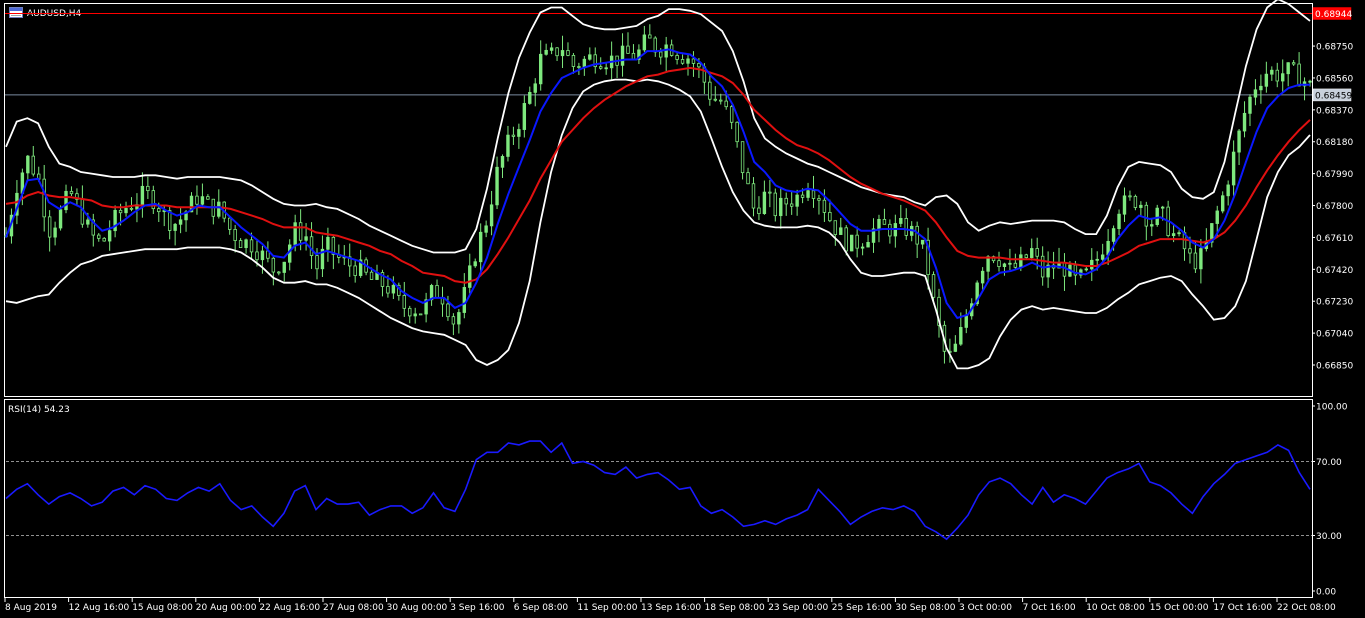 This screenshot has width=1365, height=618. Describe the element at coordinates (1334, 335) in the screenshot. I see `price-axis-label: 0.67040` at that location.